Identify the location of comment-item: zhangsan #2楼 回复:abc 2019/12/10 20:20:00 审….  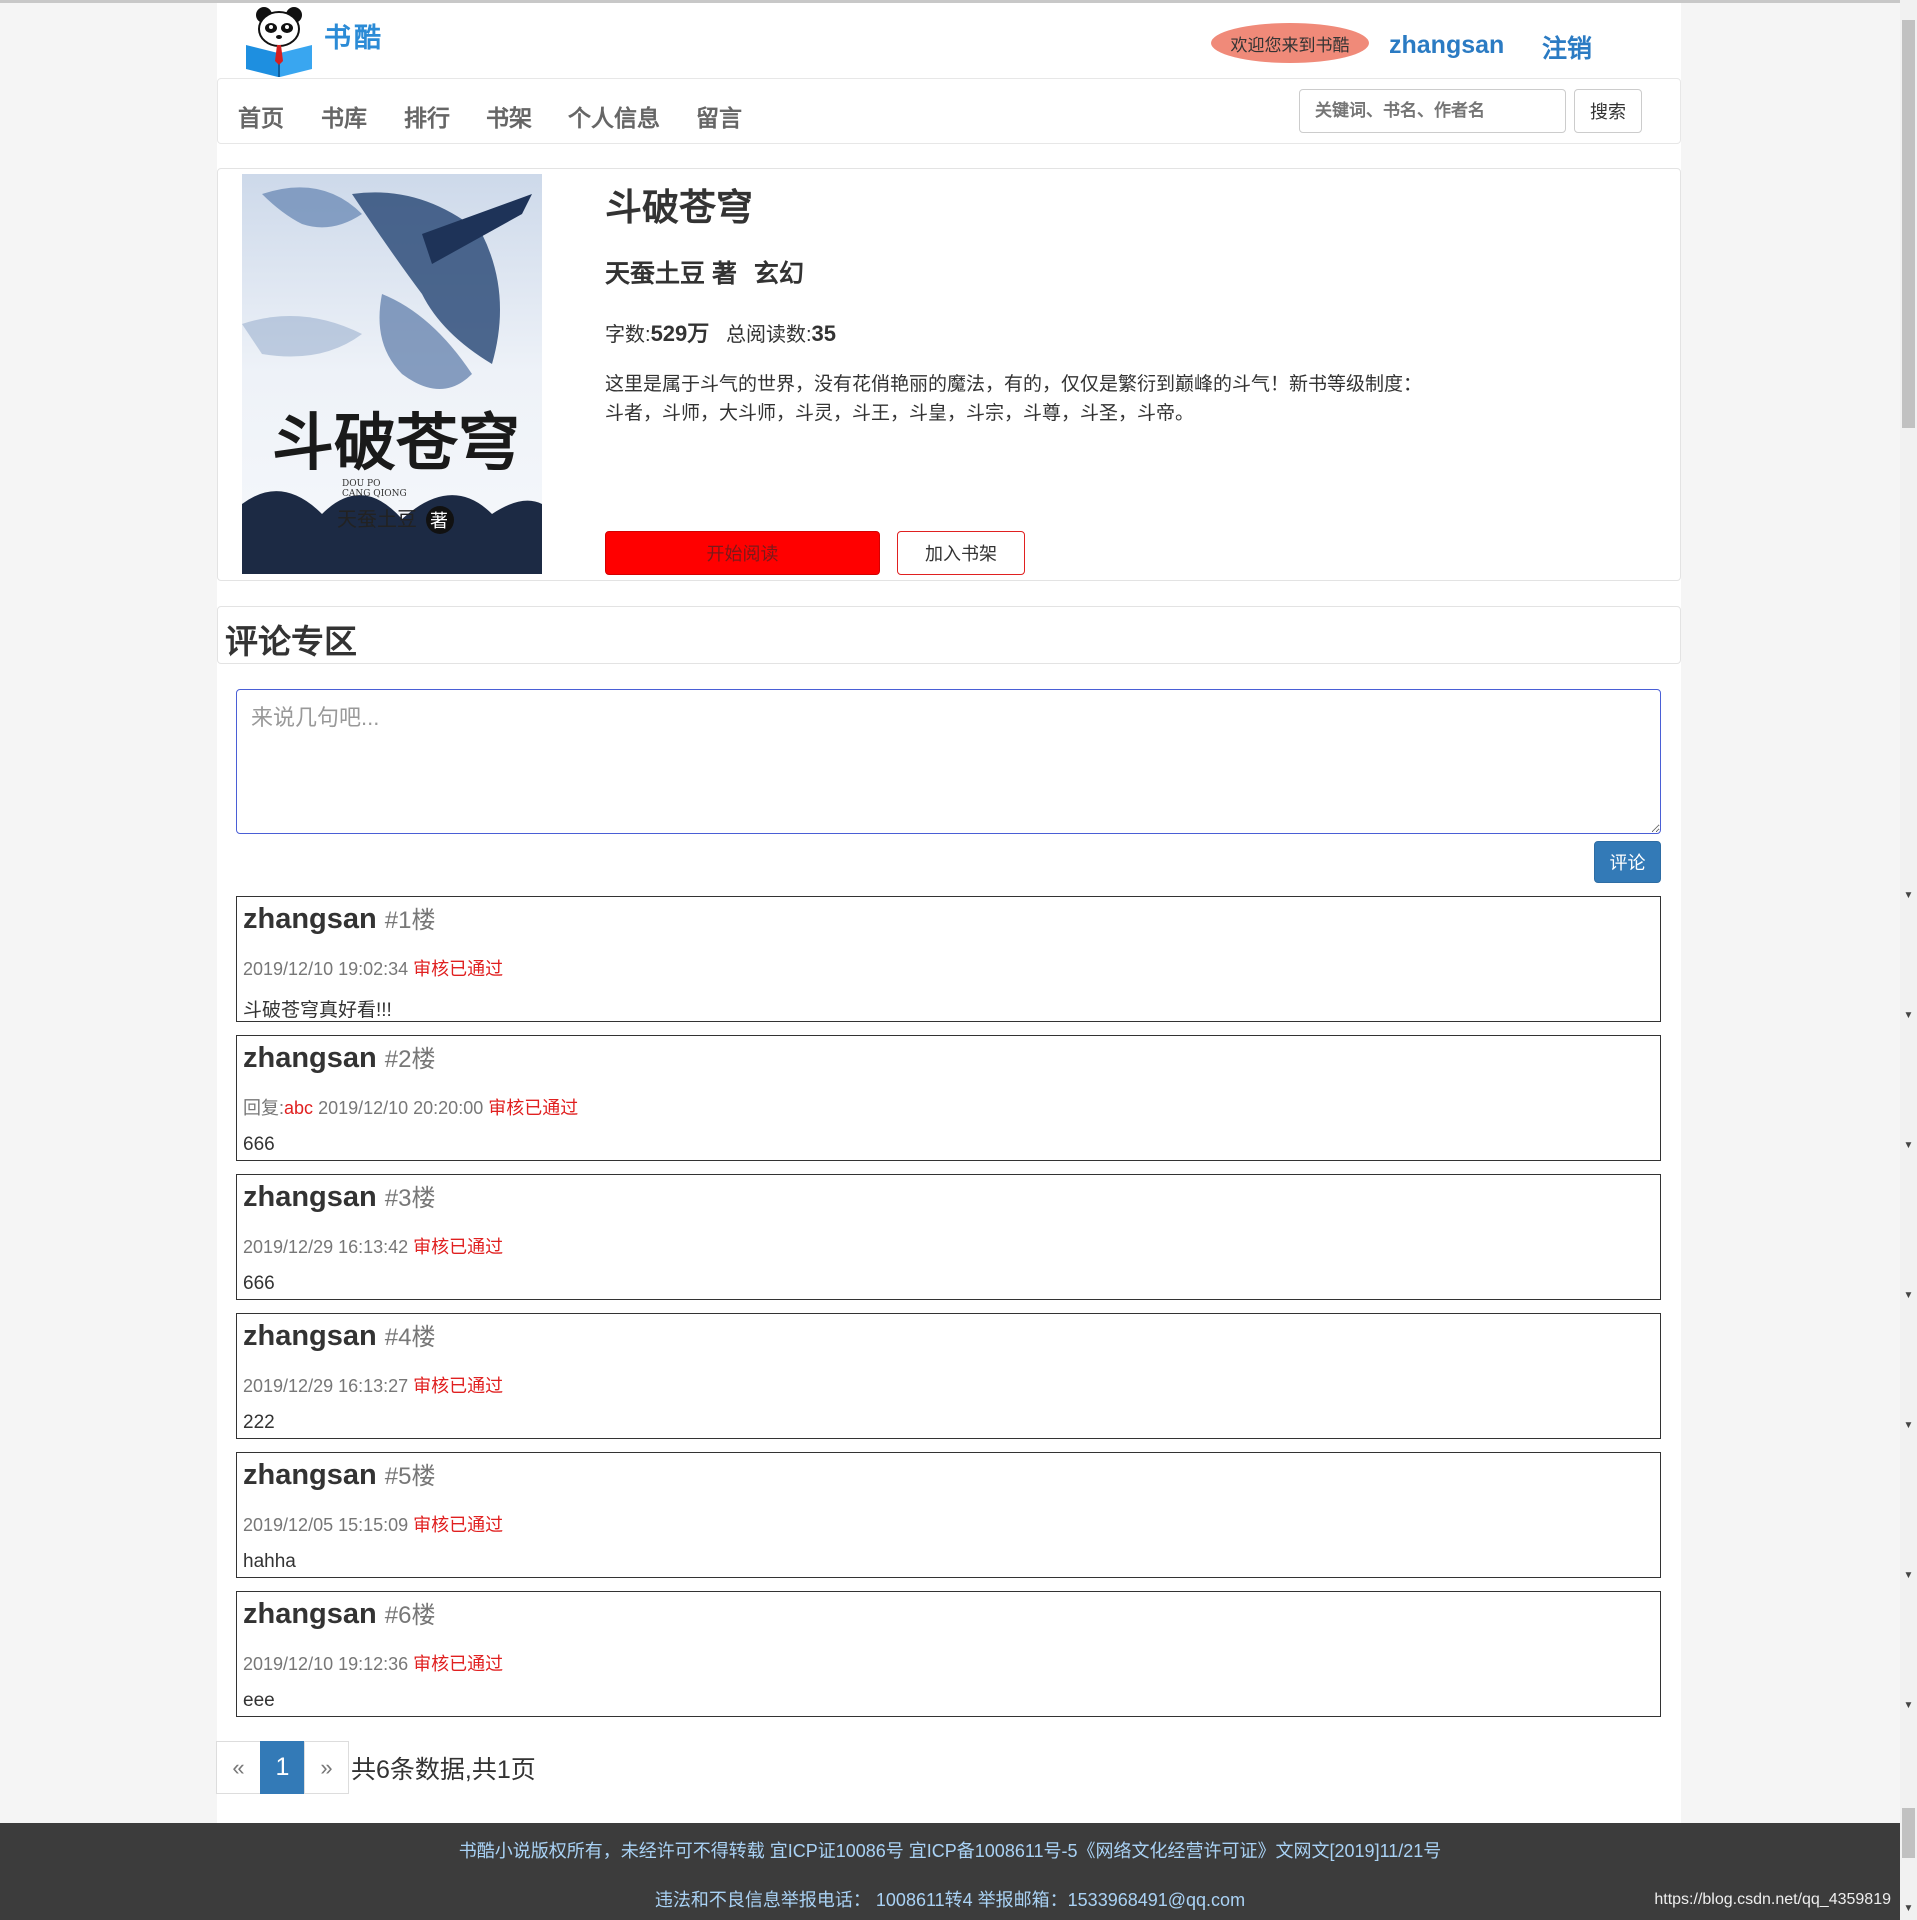
(948, 1098).